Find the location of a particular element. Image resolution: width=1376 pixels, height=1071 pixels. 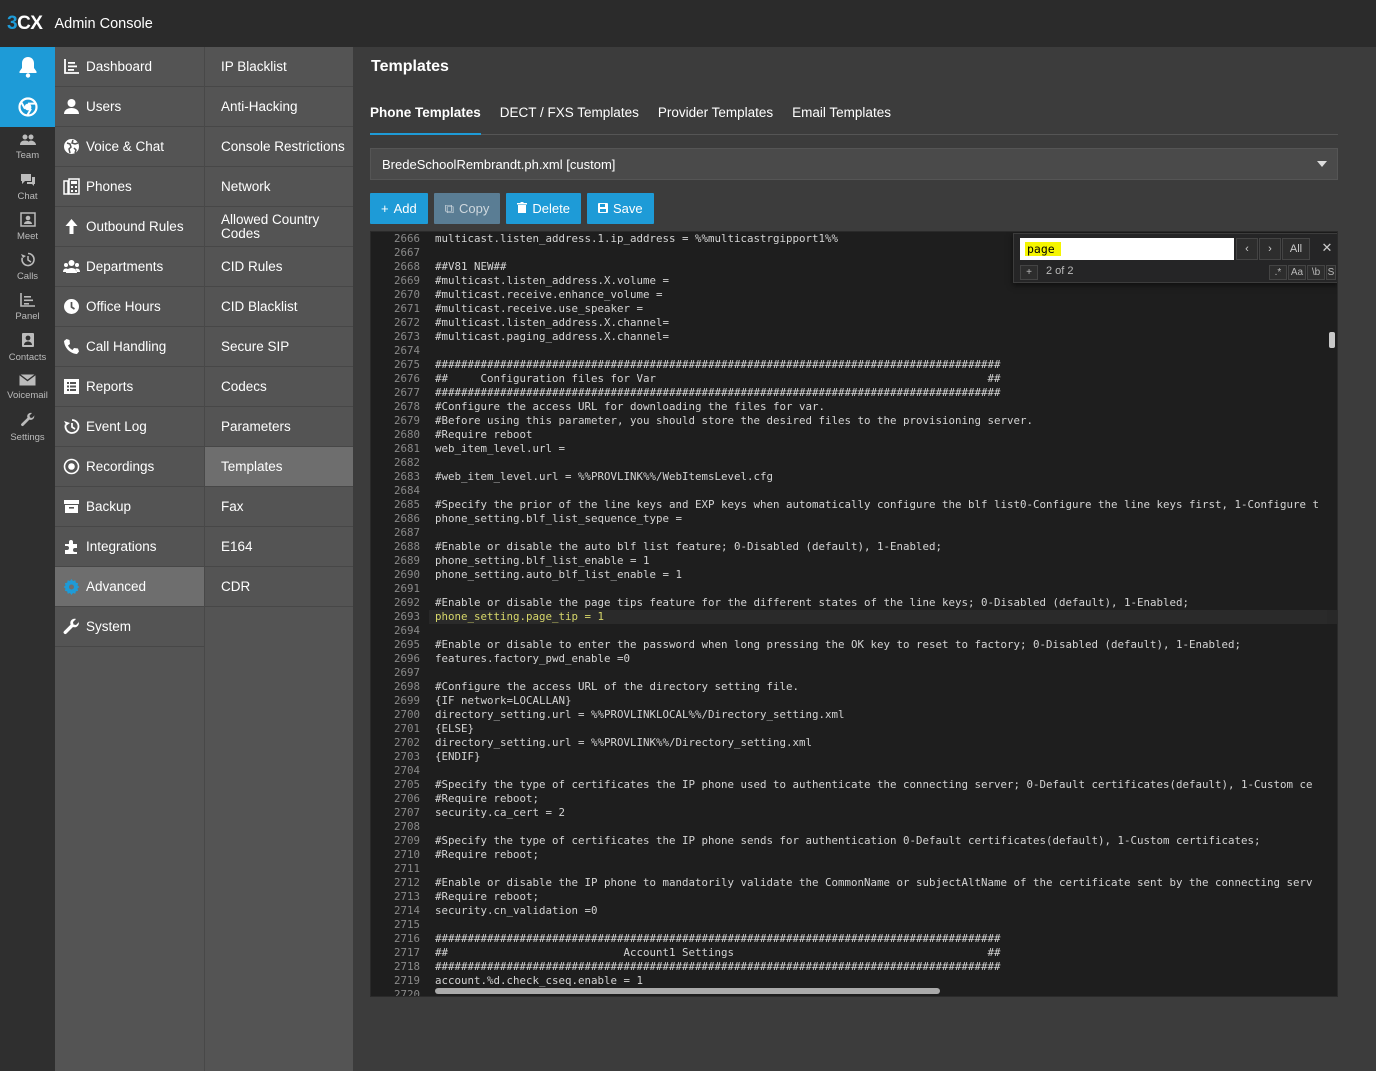

menu-item-dashboard: Dashboard is located at coordinates (129, 67).